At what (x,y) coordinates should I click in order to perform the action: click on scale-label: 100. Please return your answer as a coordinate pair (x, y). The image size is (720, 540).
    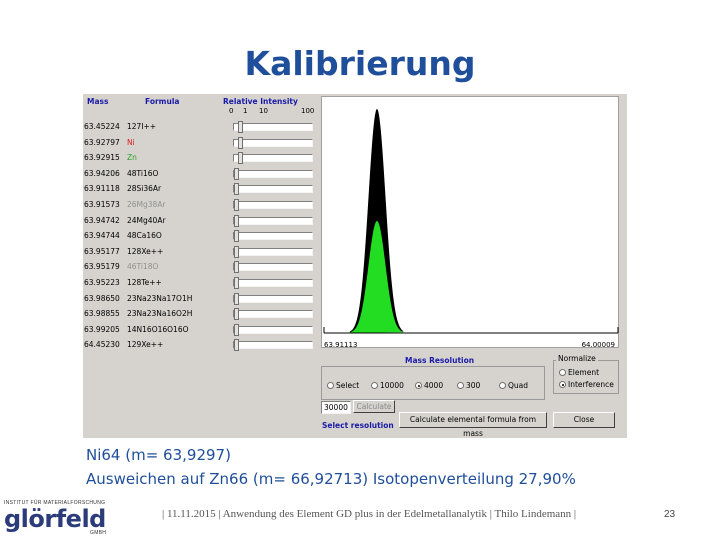
    Looking at the image, I should click on (308, 111).